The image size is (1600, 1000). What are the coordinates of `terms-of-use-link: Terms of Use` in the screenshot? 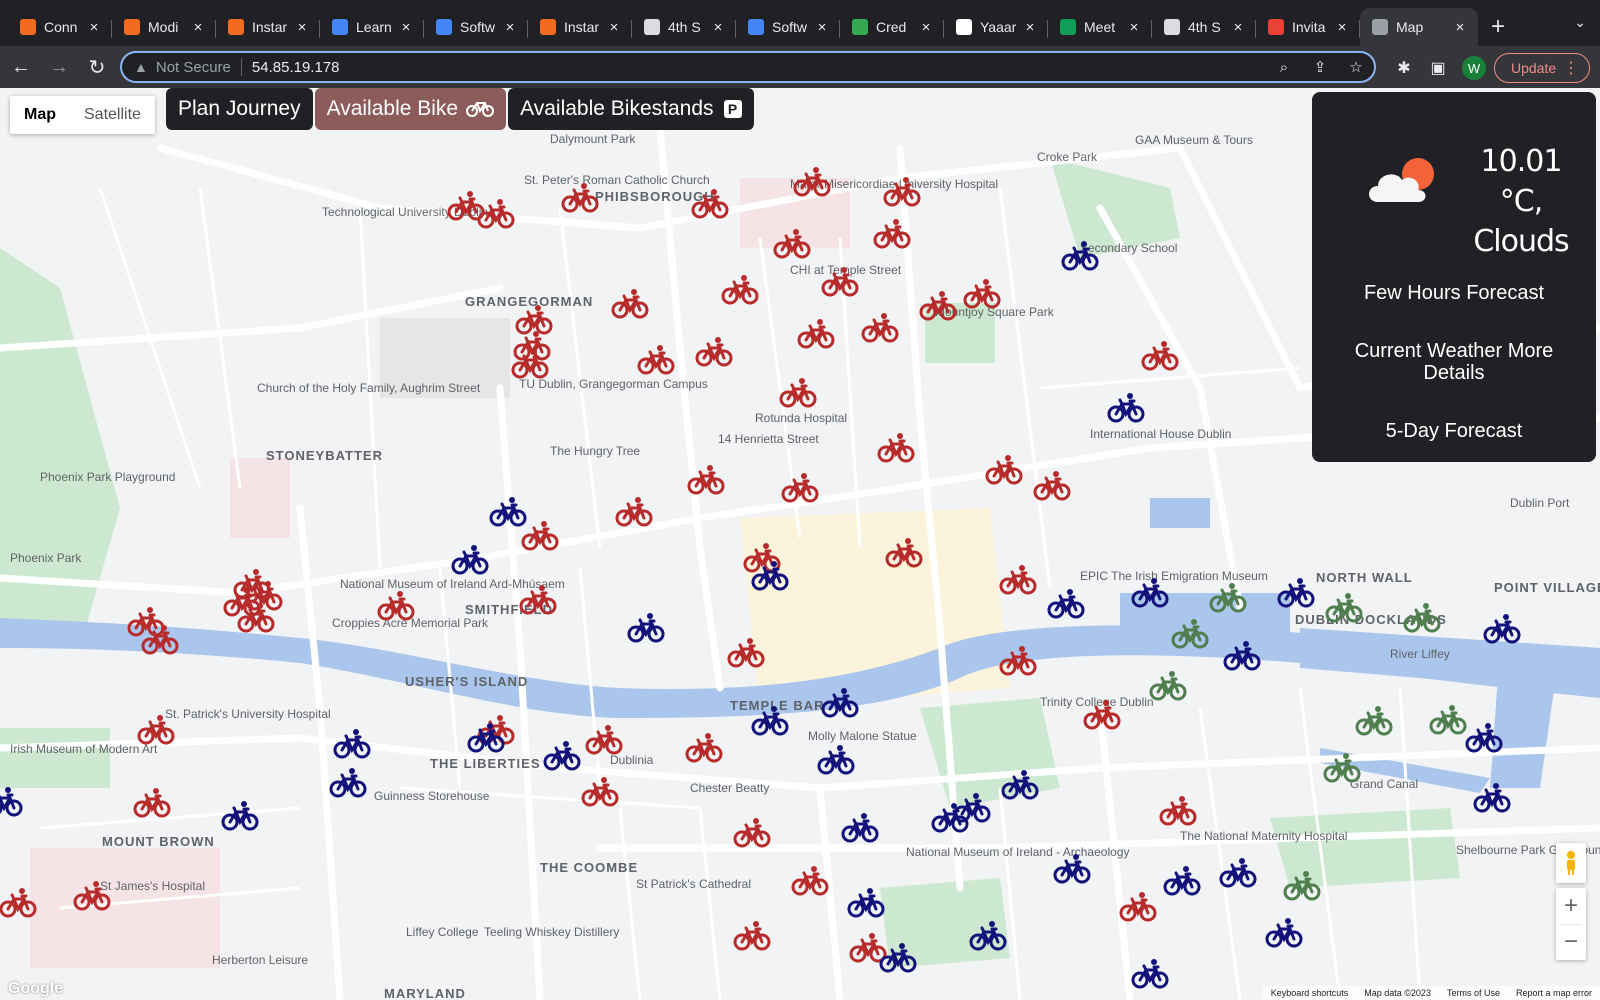 It's located at (1473, 993).